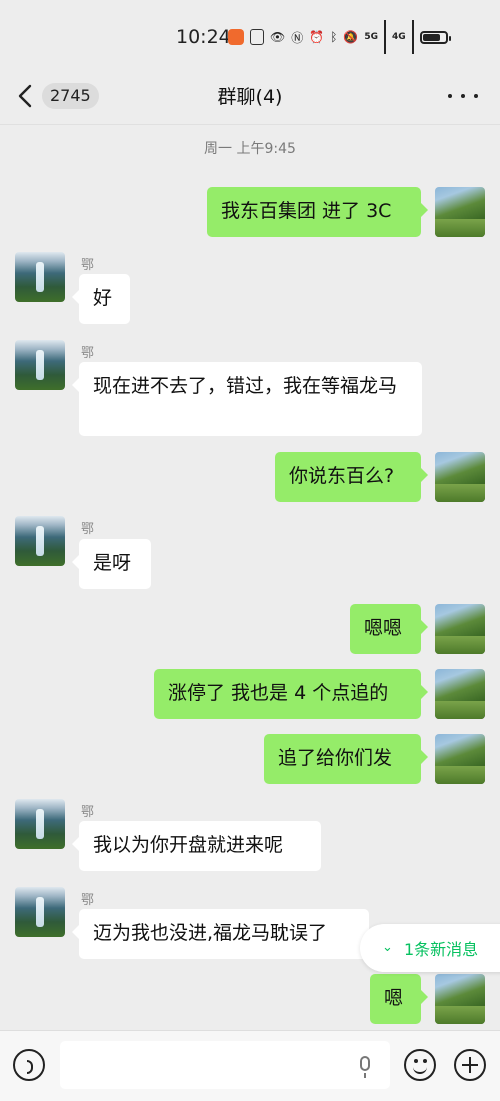  Describe the element at coordinates (29, 1065) in the screenshot. I see `voice-input-icon` at that location.